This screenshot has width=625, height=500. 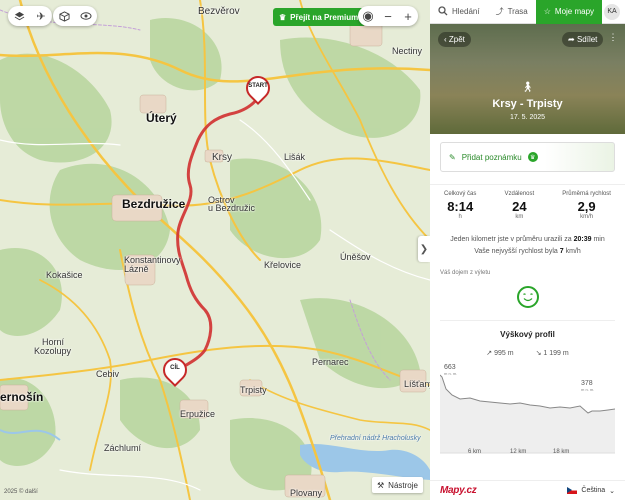 What do you see at coordinates (417, 384) in the screenshot?
I see `place-label: Líšťany` at bounding box center [417, 384].